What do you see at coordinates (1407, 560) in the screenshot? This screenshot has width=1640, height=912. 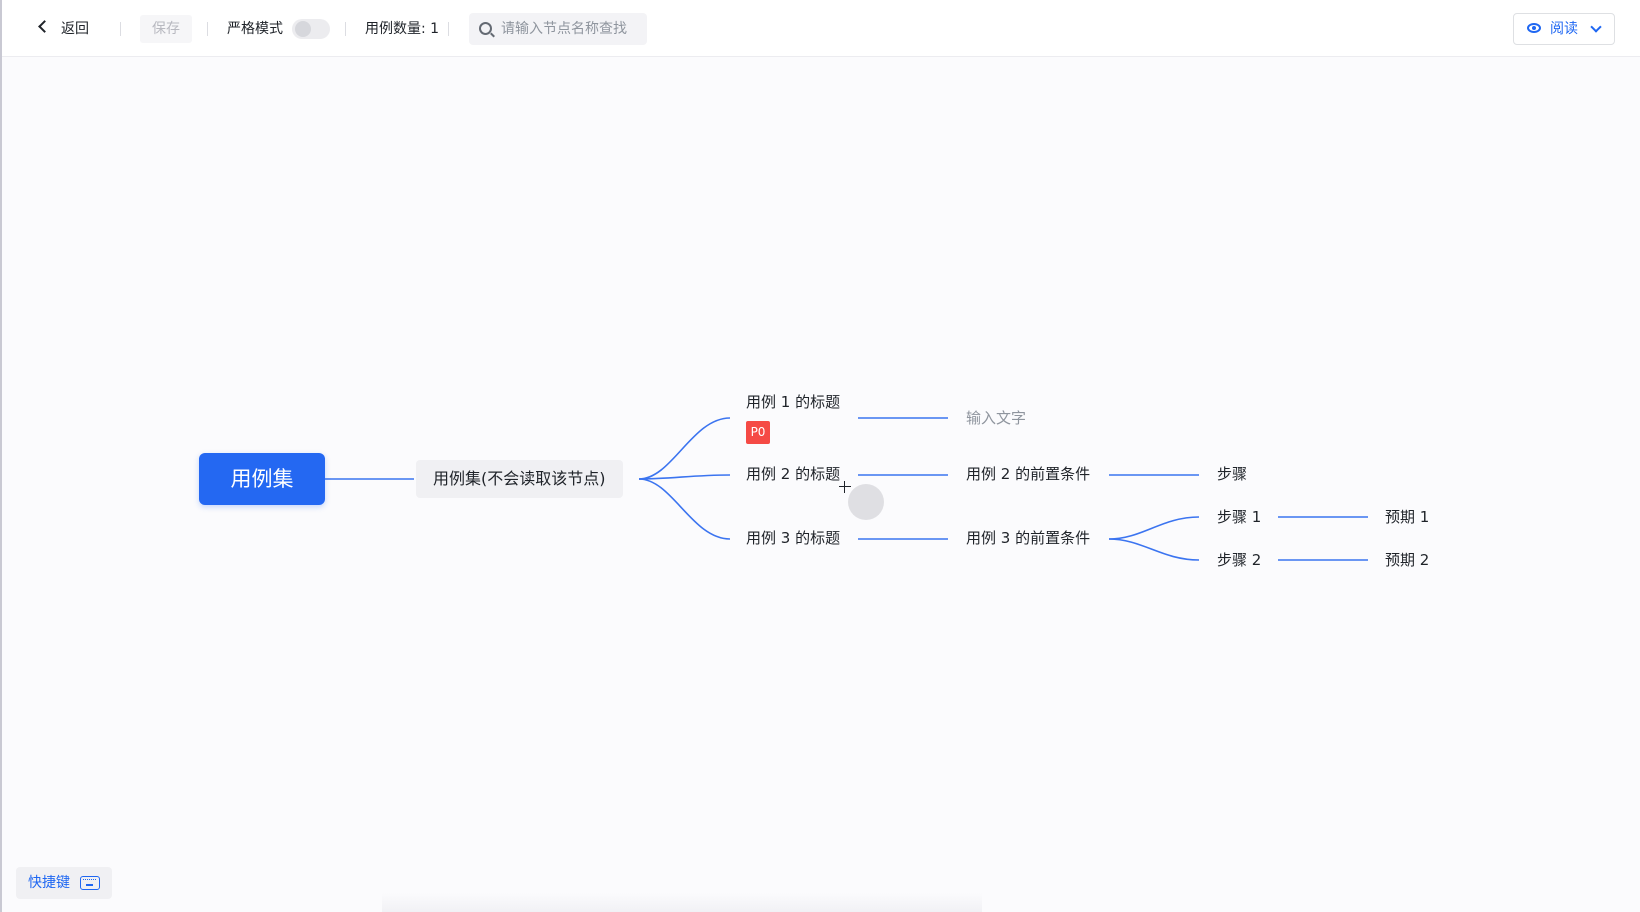 I see `case-3-expected-2-node: 预期 2` at bounding box center [1407, 560].